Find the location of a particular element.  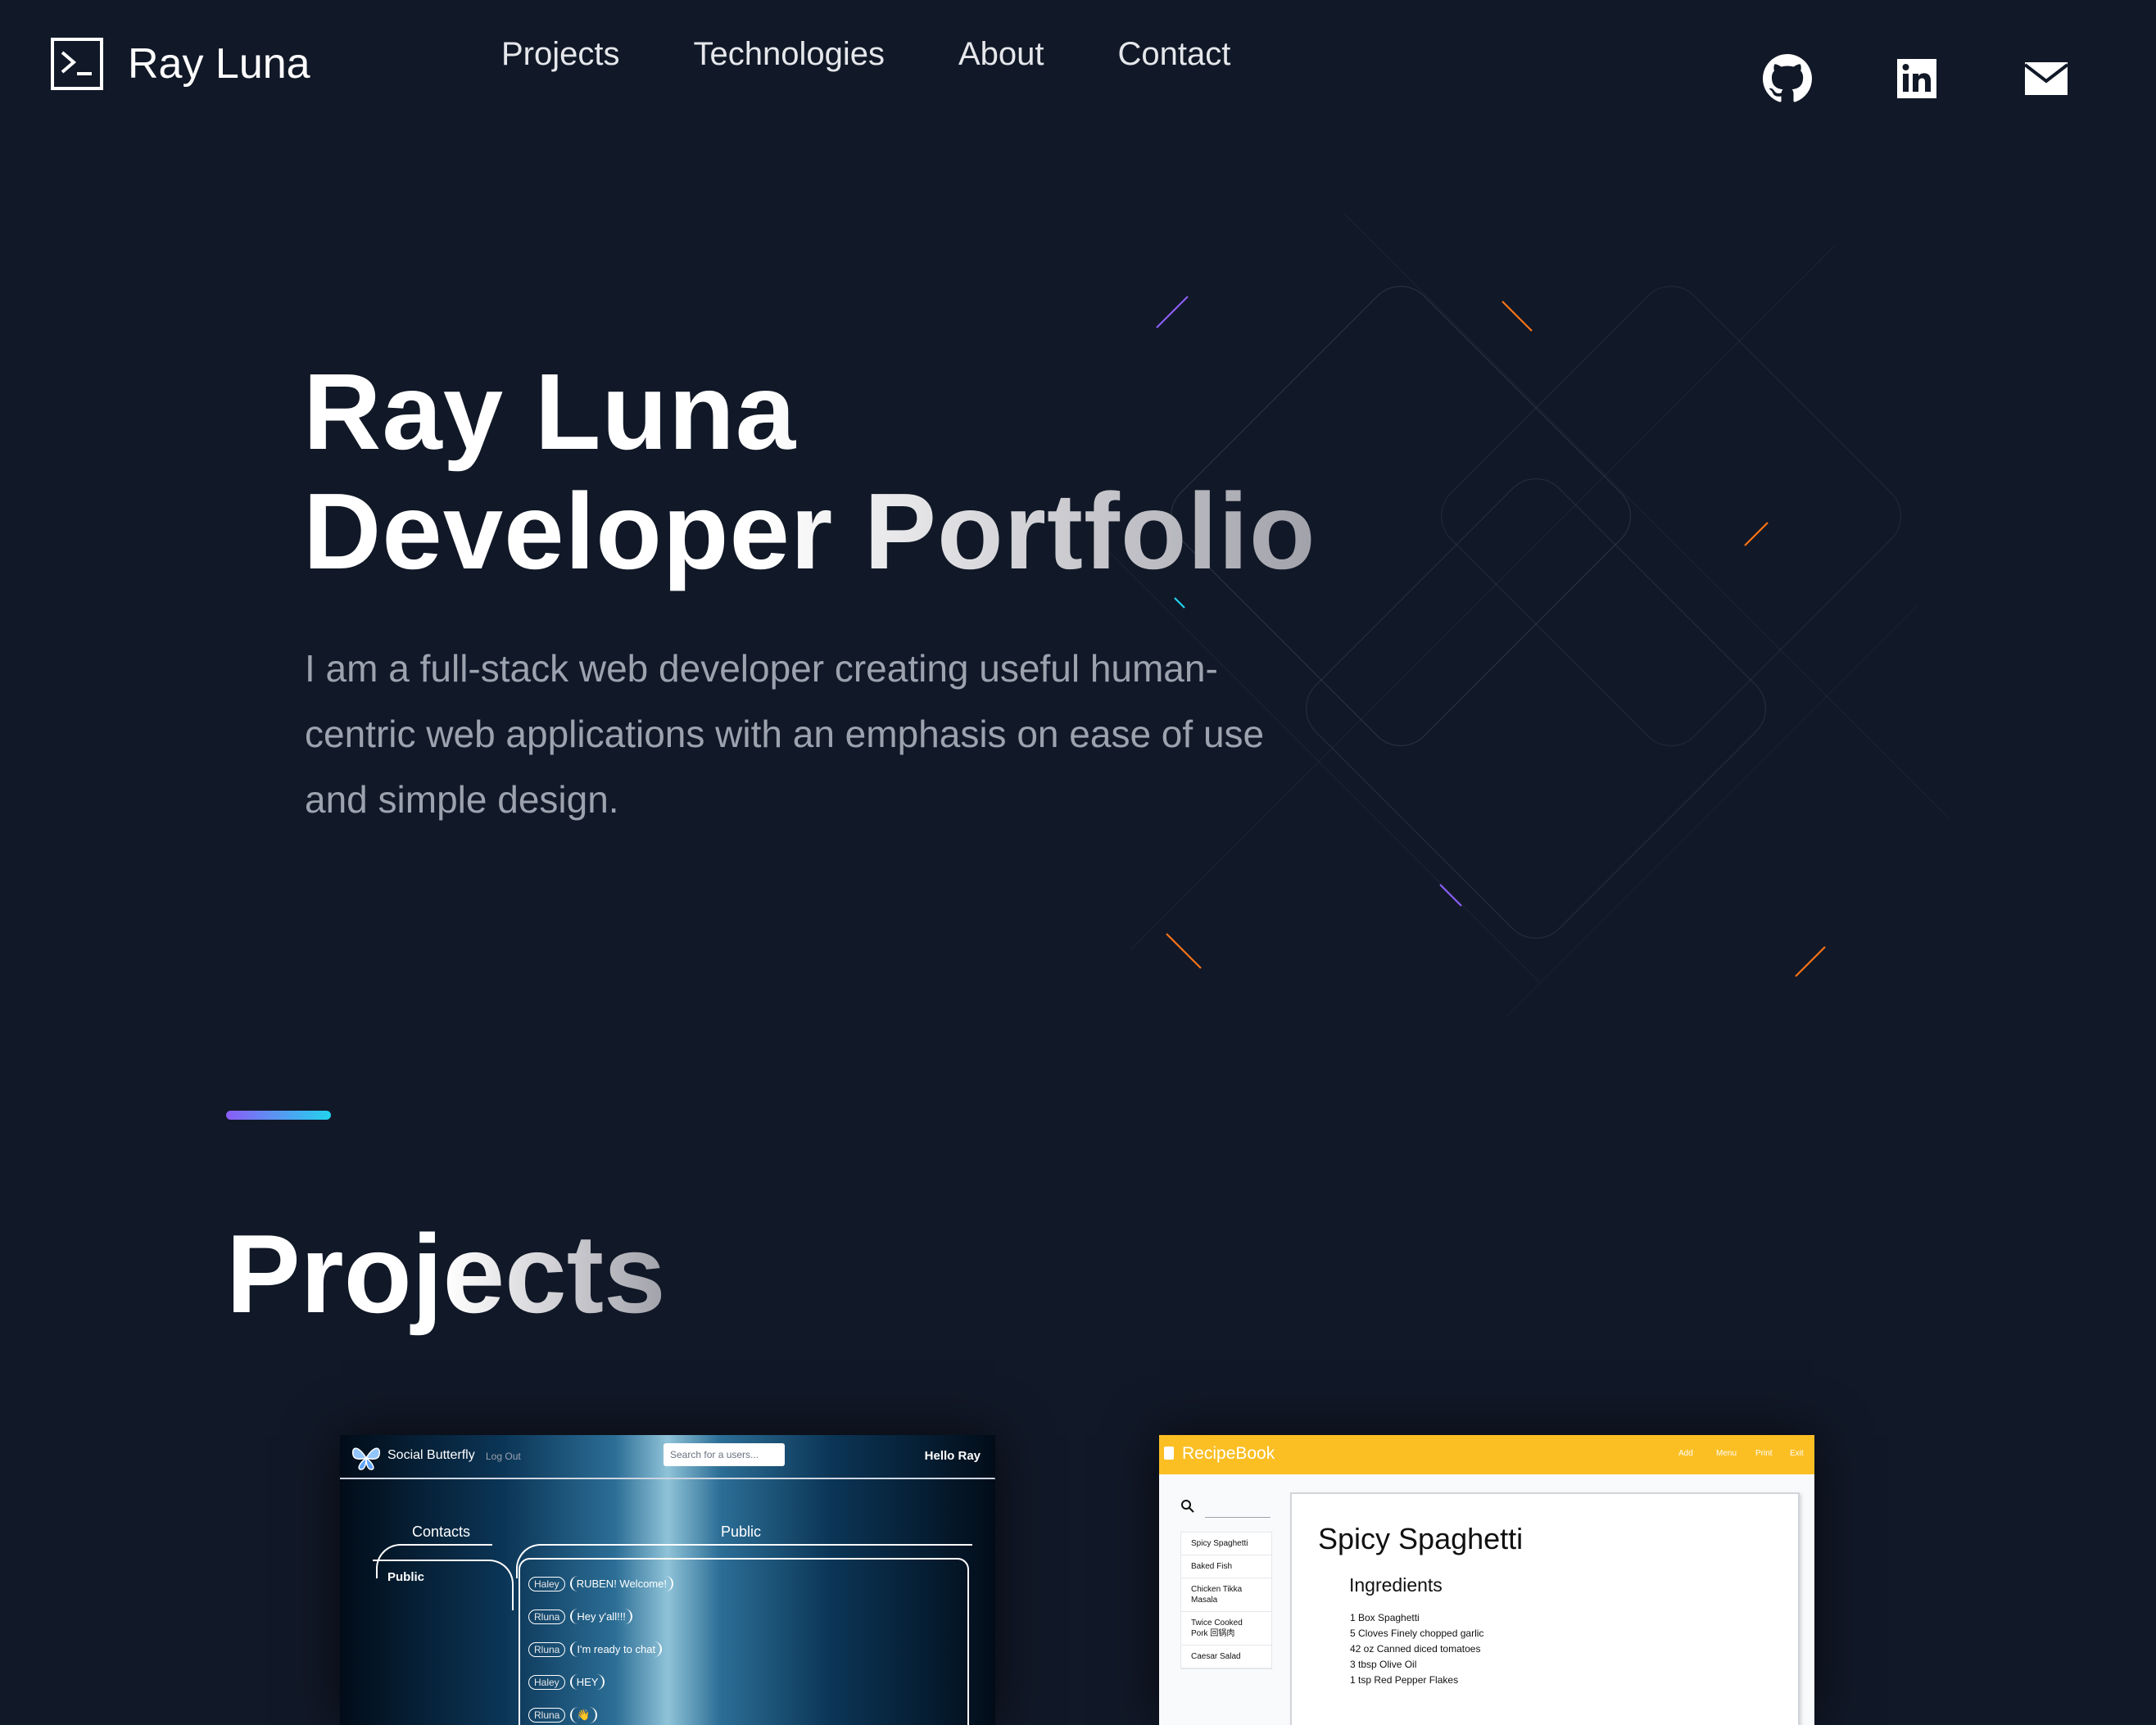

list-item: Twice Cooked Pork 回锅肉 is located at coordinates (1226, 1629).